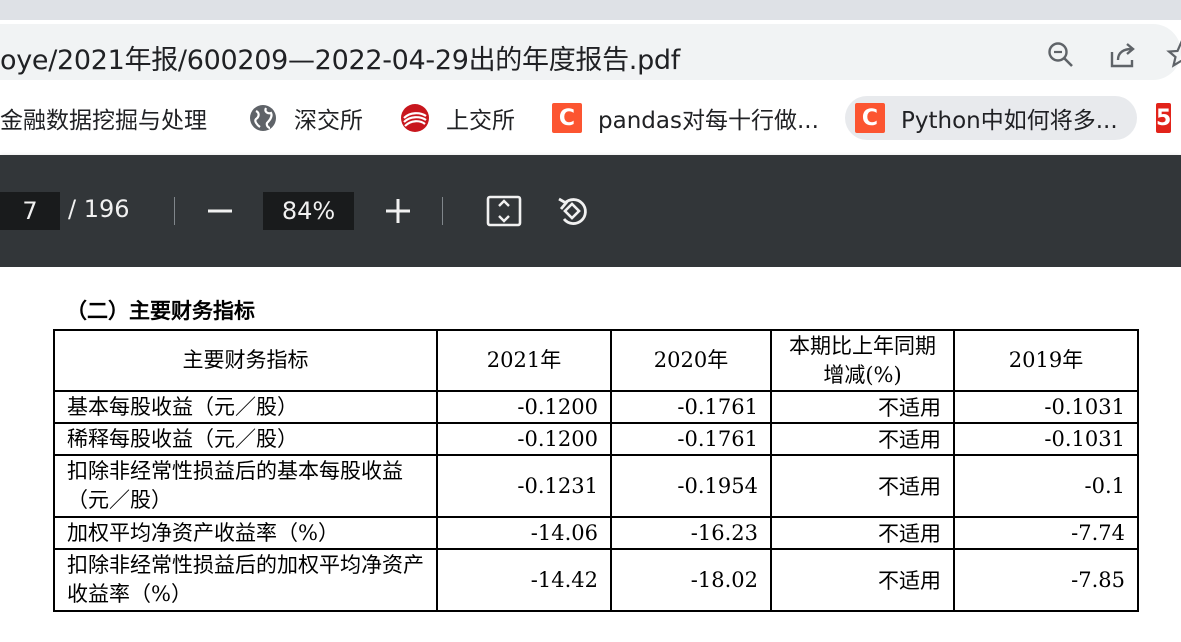 The image size is (1181, 642). Describe the element at coordinates (160, 310) in the screenshot. I see `section-title: （二）主要财务指标` at that location.